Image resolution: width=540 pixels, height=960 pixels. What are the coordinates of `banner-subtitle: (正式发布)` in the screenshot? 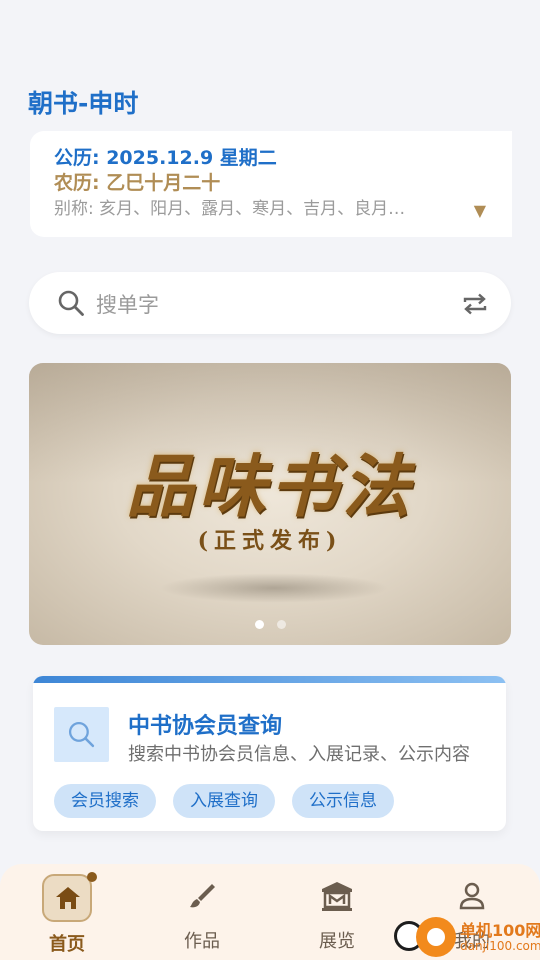 It's located at (270, 541).